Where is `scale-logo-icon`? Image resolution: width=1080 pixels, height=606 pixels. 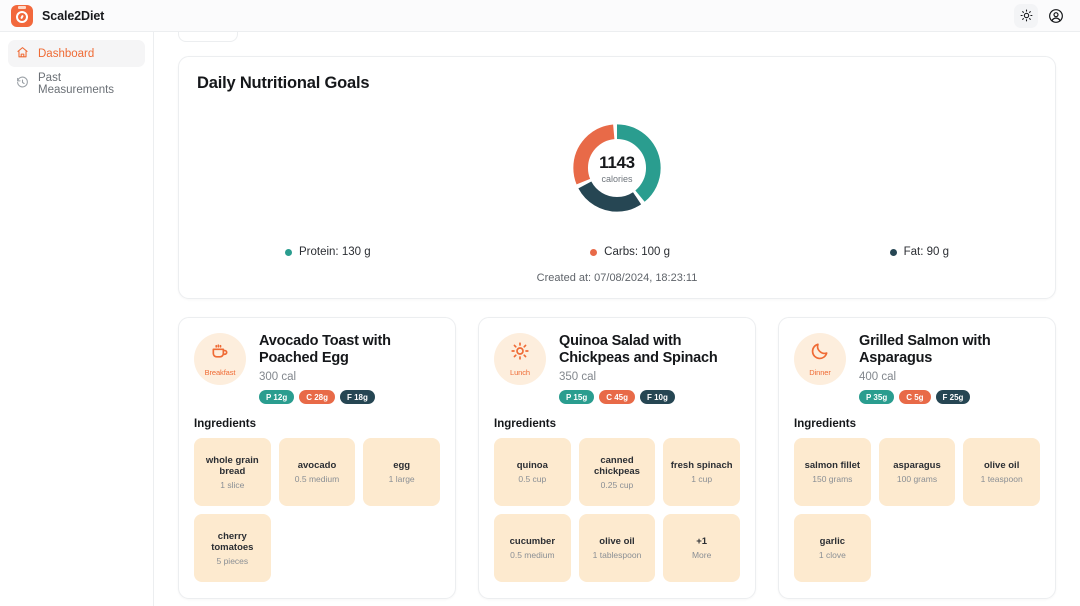
scale-logo-icon is located at coordinates (22, 15).